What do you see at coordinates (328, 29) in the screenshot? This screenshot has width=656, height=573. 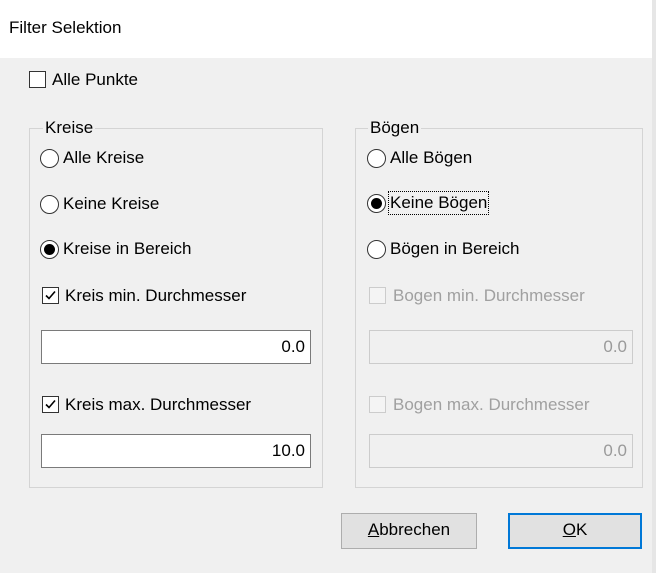 I see `title-bar: Filter Selektion` at bounding box center [328, 29].